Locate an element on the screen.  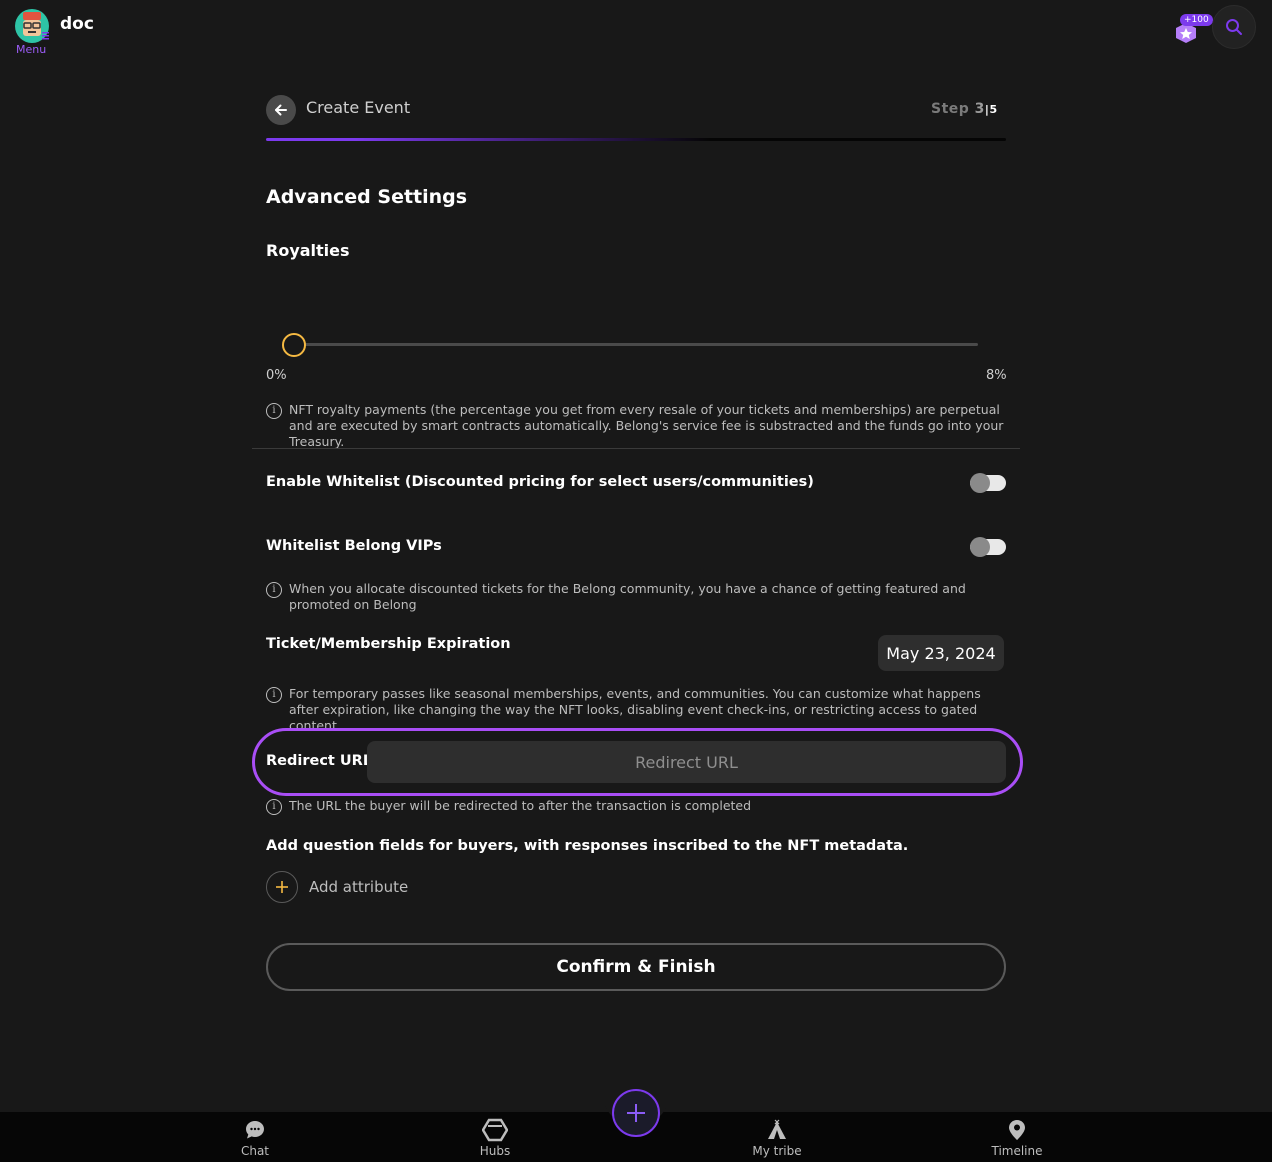
add-attribute-label: Add attribute is located at coordinates (359, 887).